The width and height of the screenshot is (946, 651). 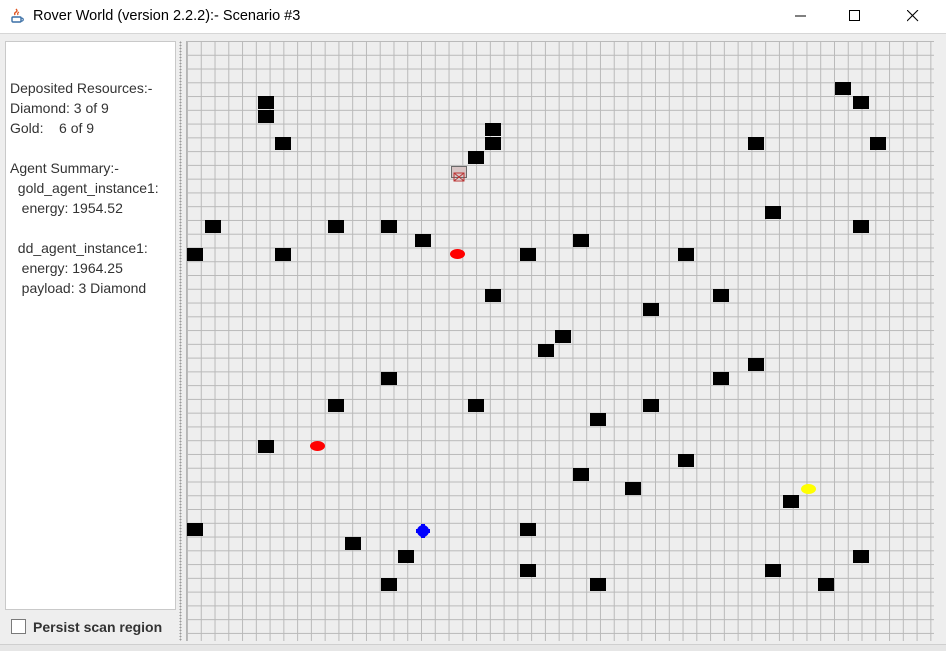 I want to click on persist-scan-label: Persist scan region, so click(x=98, y=627).